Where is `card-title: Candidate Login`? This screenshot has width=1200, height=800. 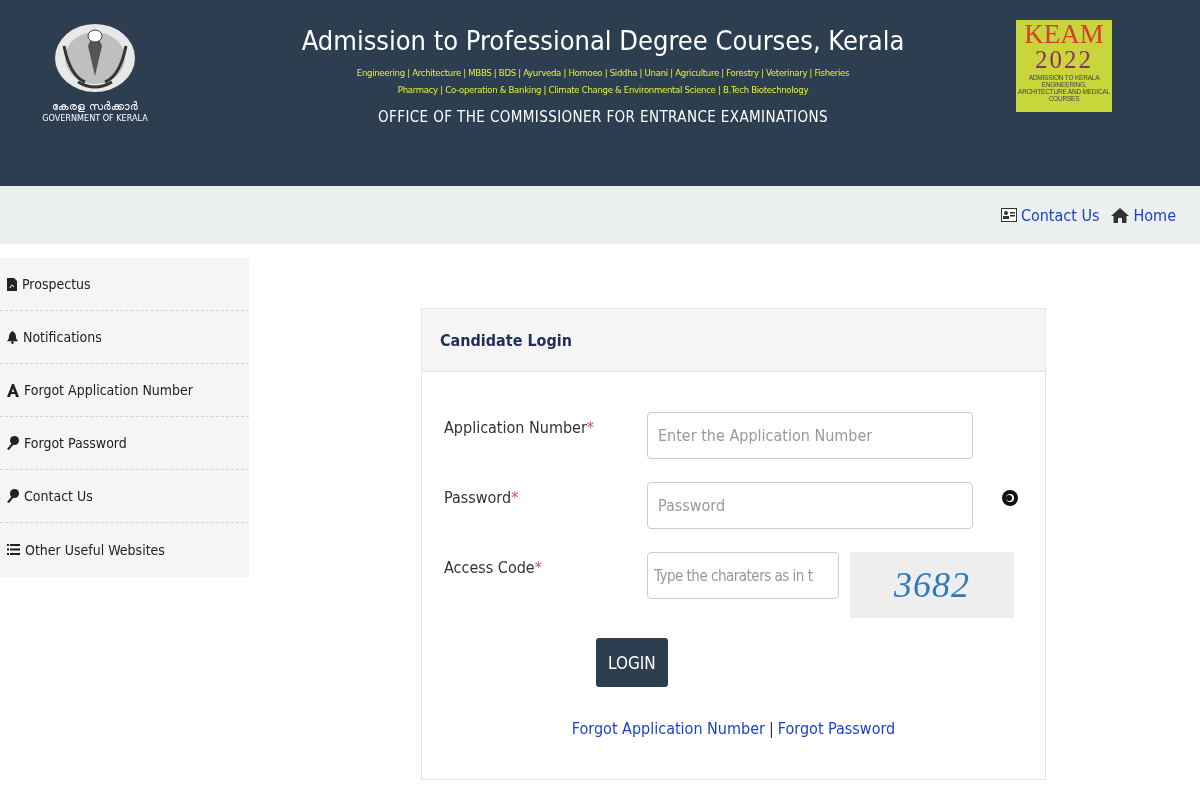 card-title: Candidate Login is located at coordinates (506, 340).